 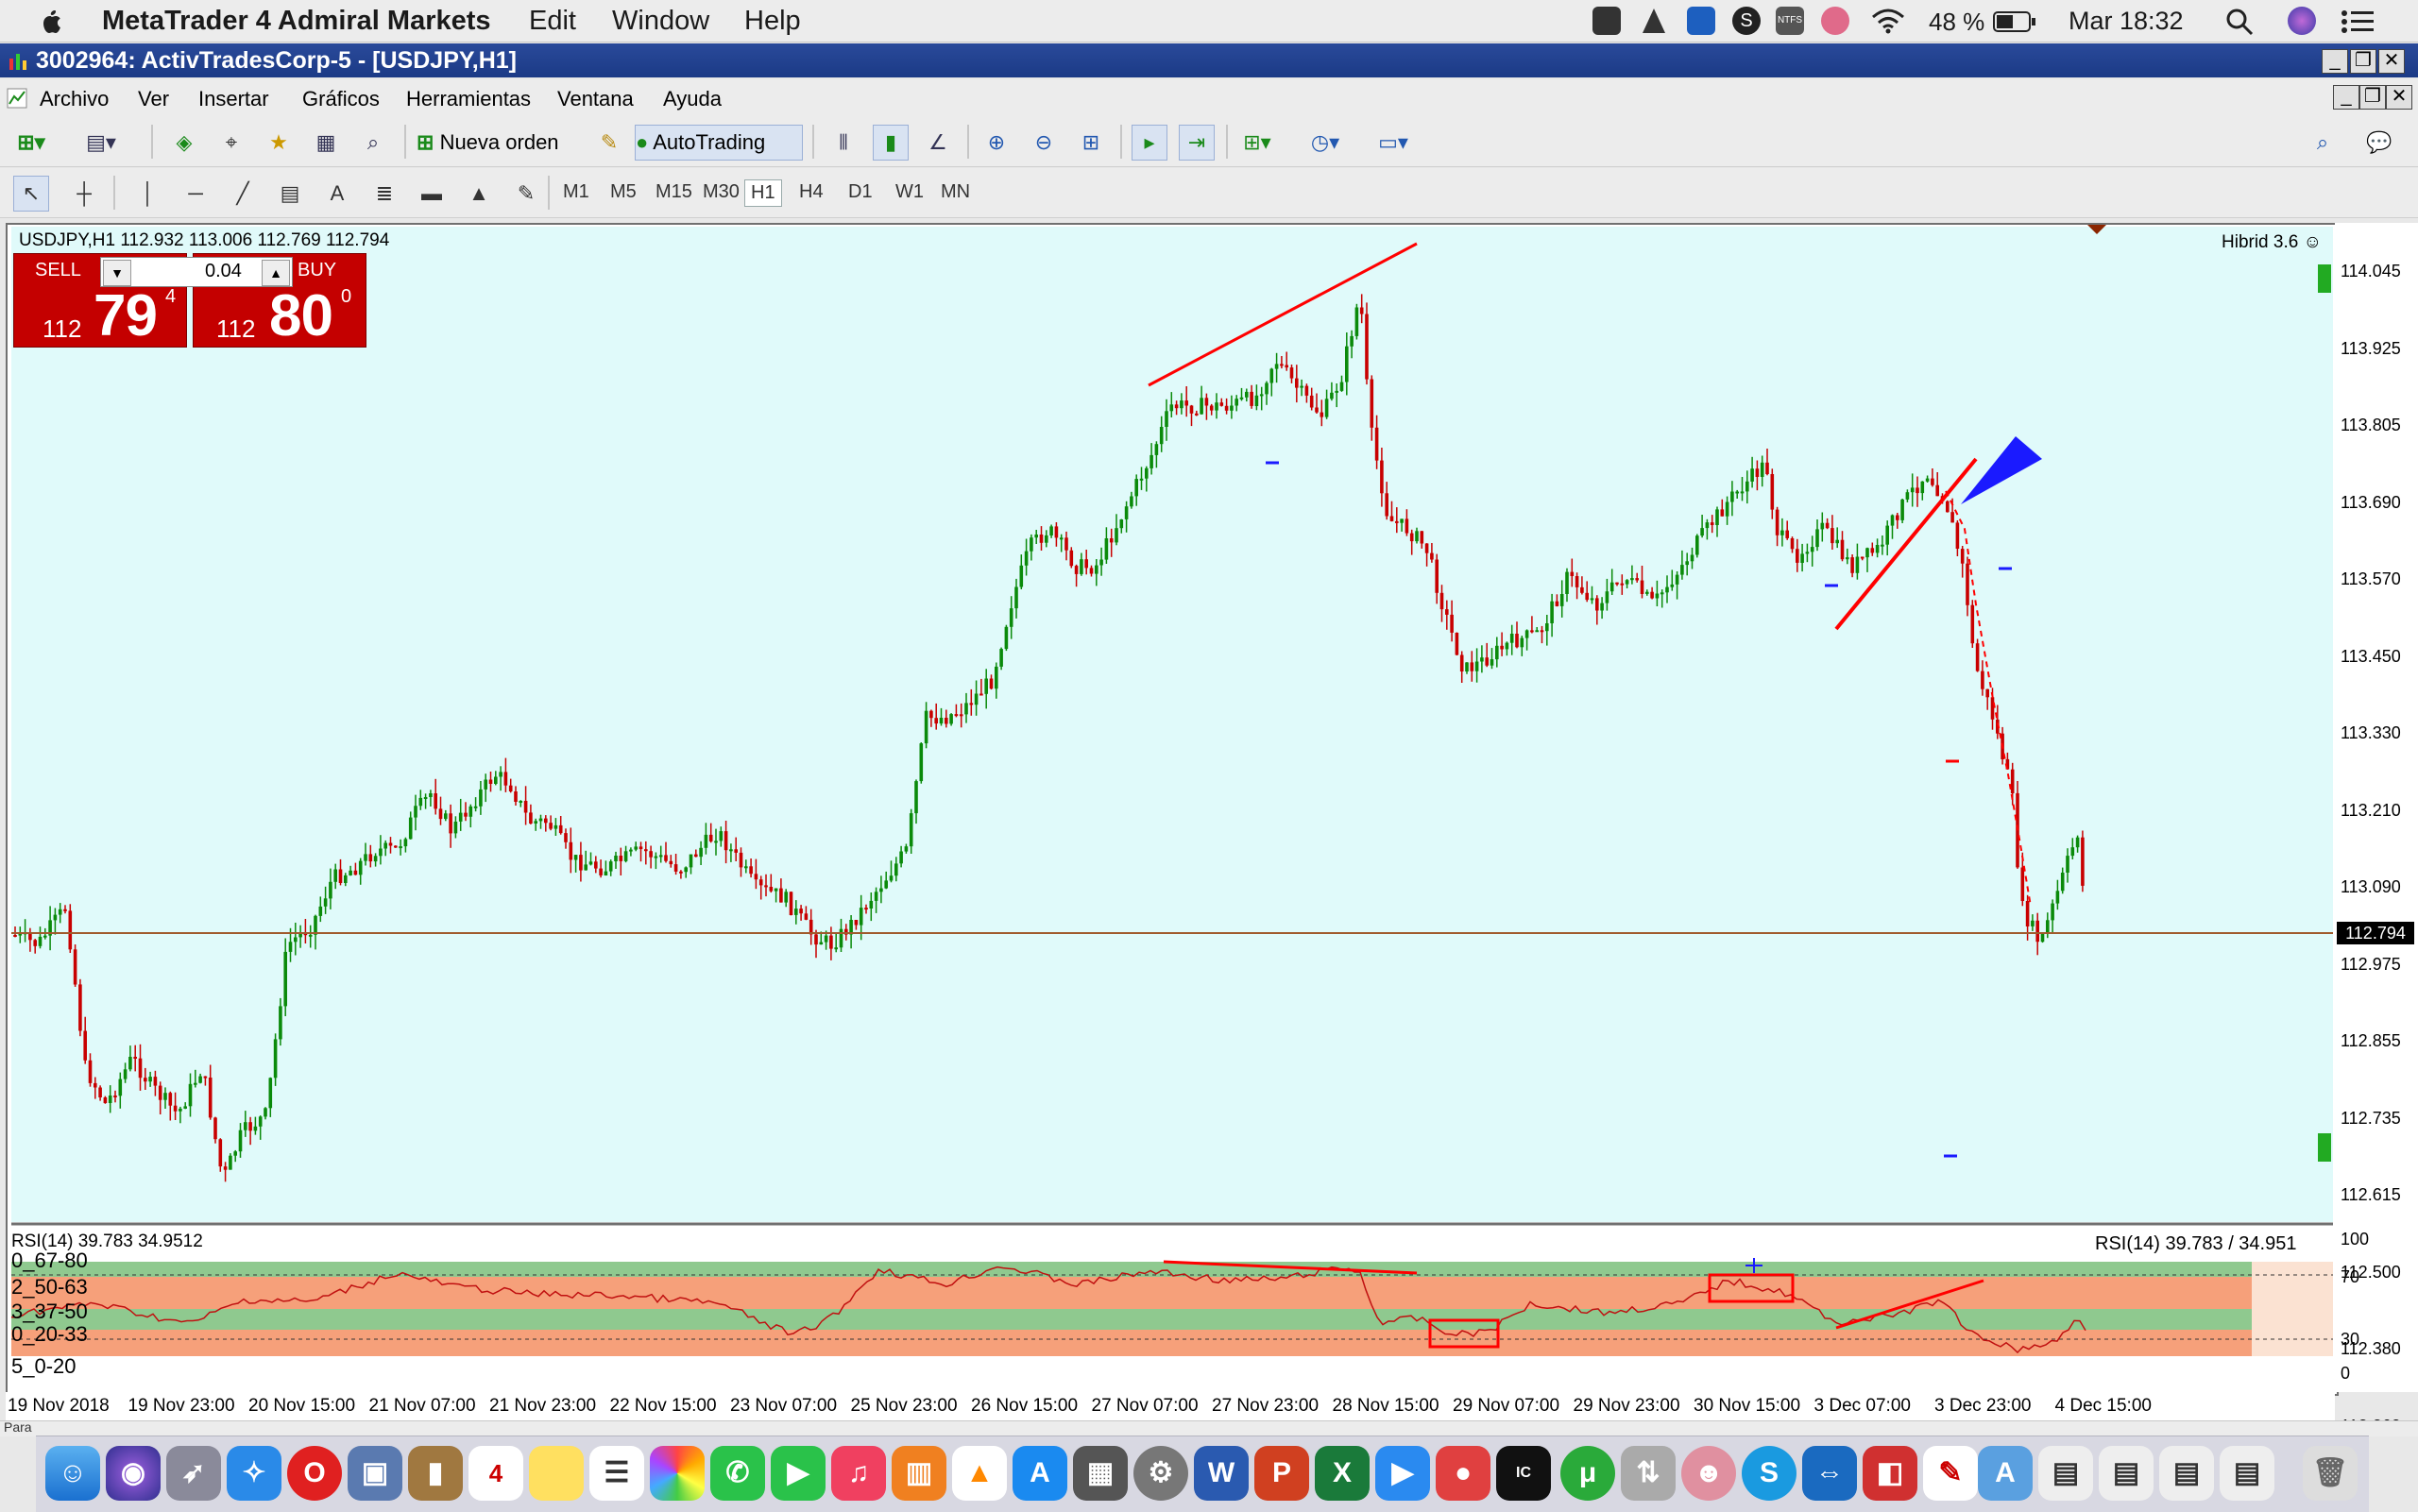 What do you see at coordinates (2006, 1474) in the screenshot?
I see `applications-folder-icon: A` at bounding box center [2006, 1474].